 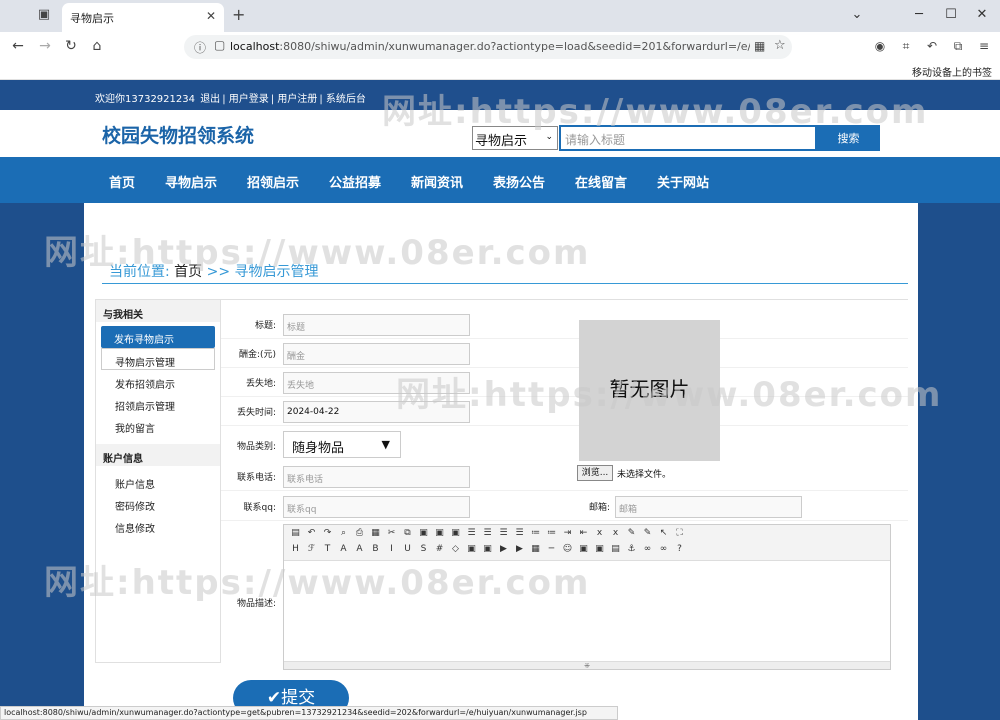 What do you see at coordinates (97, 46) in the screenshot?
I see `home-icon: ⌂` at bounding box center [97, 46].